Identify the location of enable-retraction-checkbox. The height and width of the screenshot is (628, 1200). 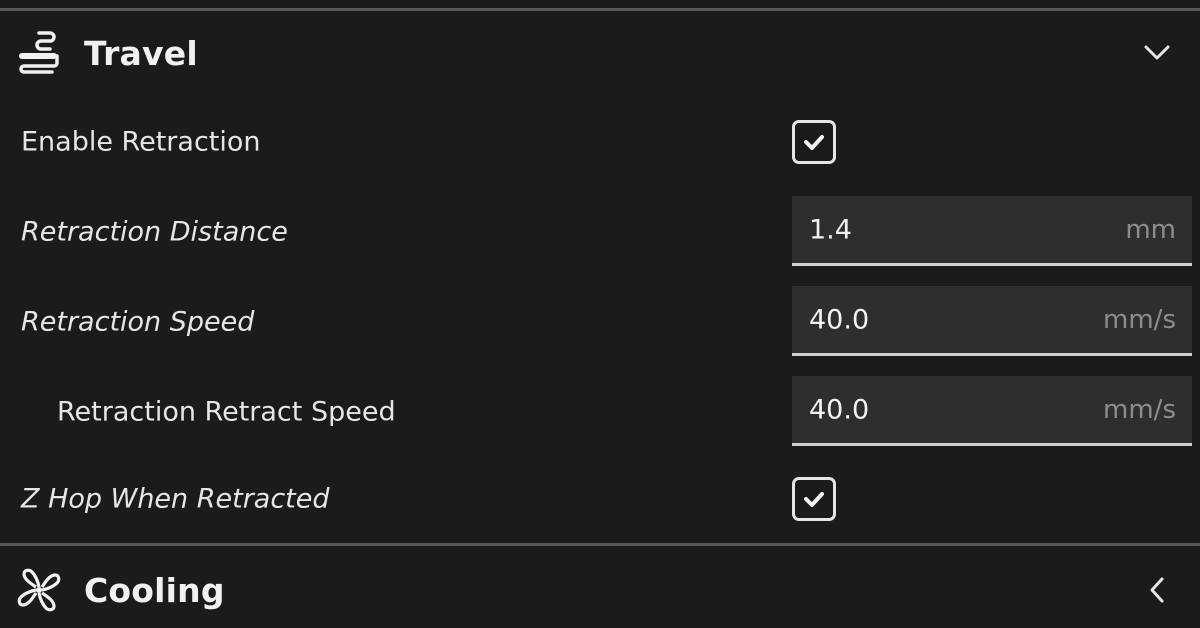
(814, 142).